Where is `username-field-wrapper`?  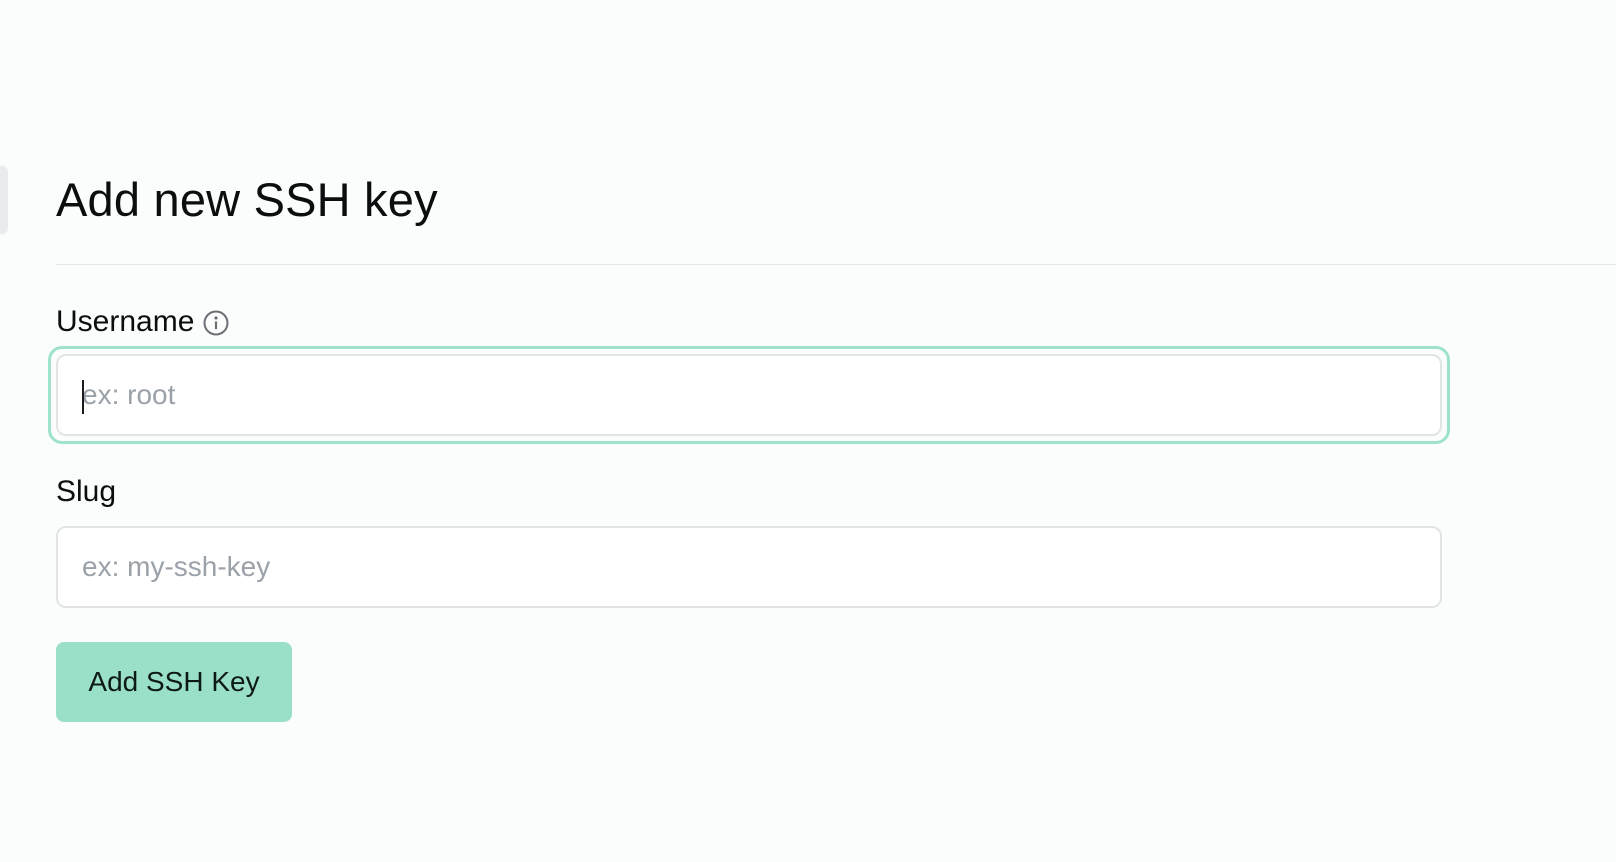
username-field-wrapper is located at coordinates (749, 395).